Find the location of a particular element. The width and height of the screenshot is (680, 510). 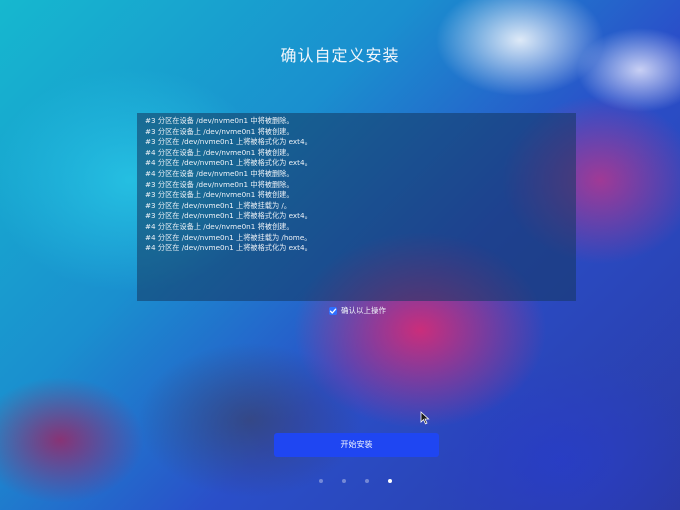

checkmark-icon is located at coordinates (333, 311).